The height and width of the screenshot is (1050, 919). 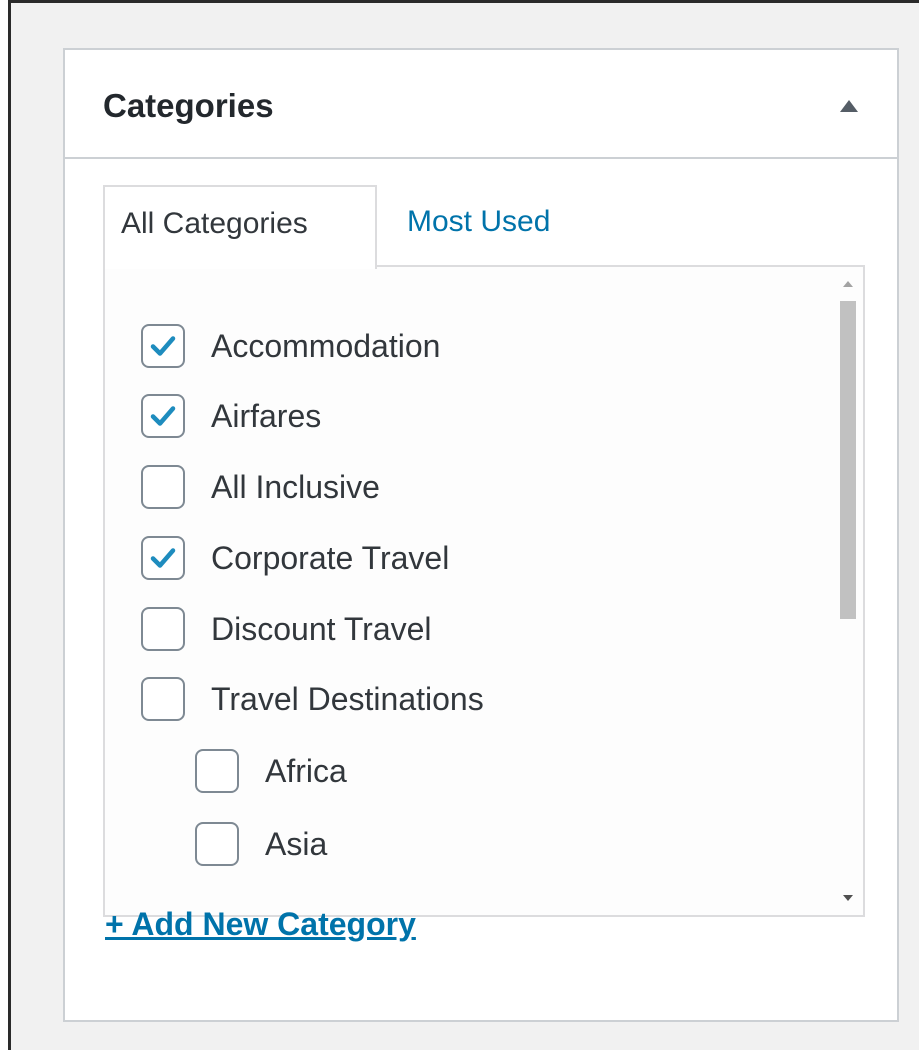 I want to click on category-label: Asia, so click(x=296, y=843).